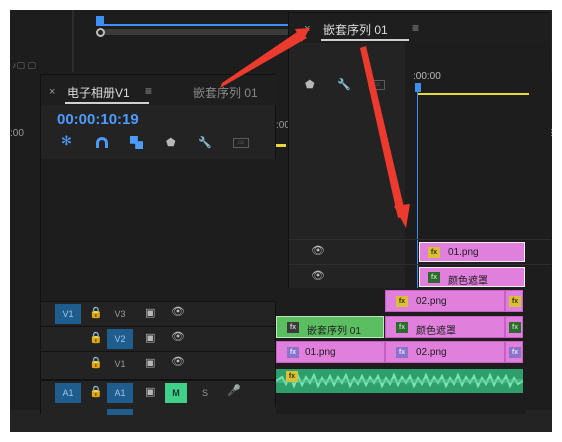  What do you see at coordinates (120, 364) in the screenshot?
I see `track-name-v1: V1` at bounding box center [120, 364].